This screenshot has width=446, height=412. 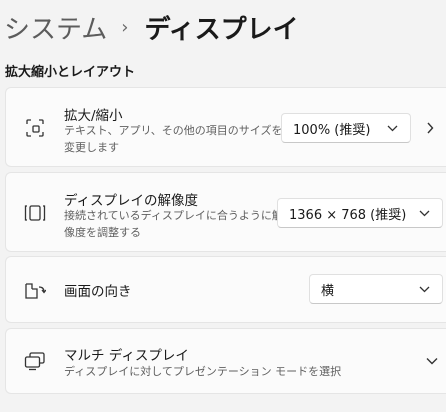 I want to click on multi-display-icon, so click(x=35, y=361).